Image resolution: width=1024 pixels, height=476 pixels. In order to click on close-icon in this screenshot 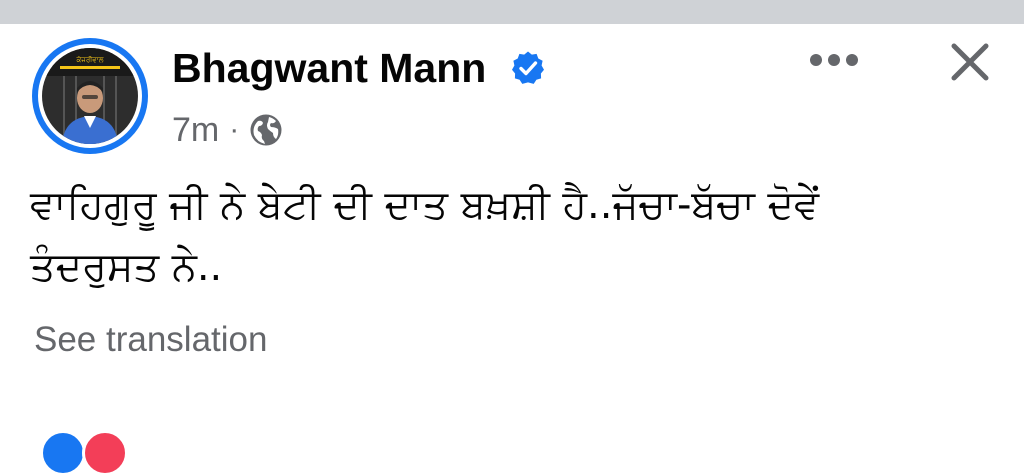, I will do `click(970, 62)`.